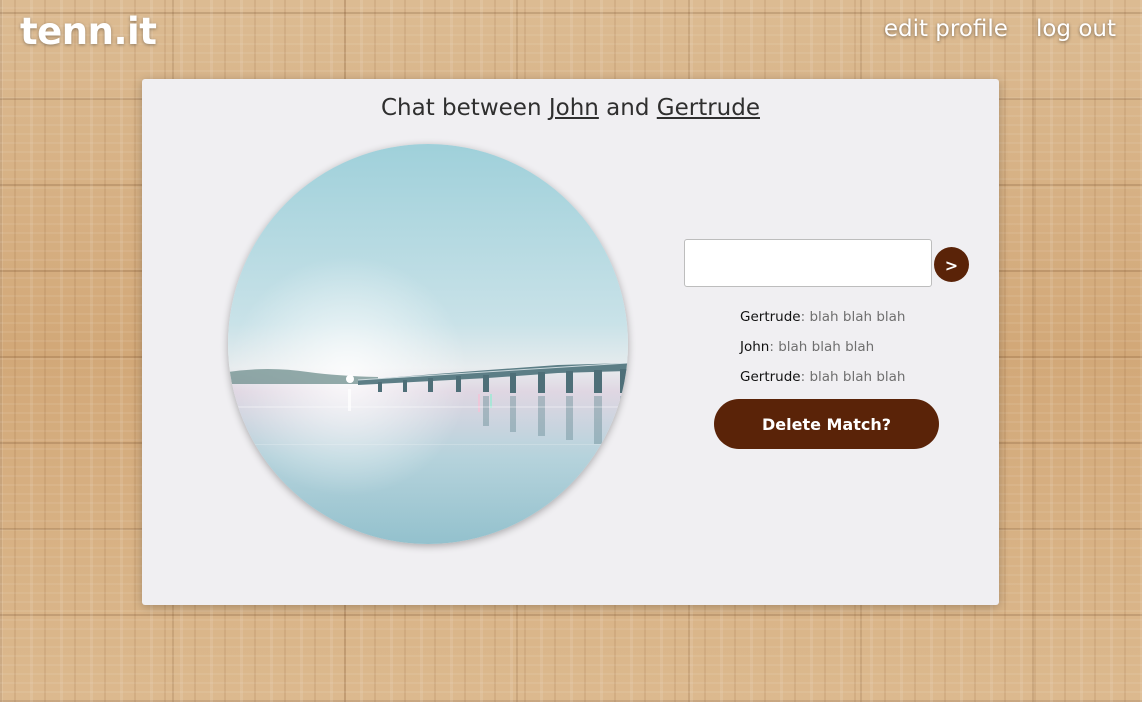 The image size is (1142, 702). What do you see at coordinates (808, 263) in the screenshot?
I see `chat-message-input` at bounding box center [808, 263].